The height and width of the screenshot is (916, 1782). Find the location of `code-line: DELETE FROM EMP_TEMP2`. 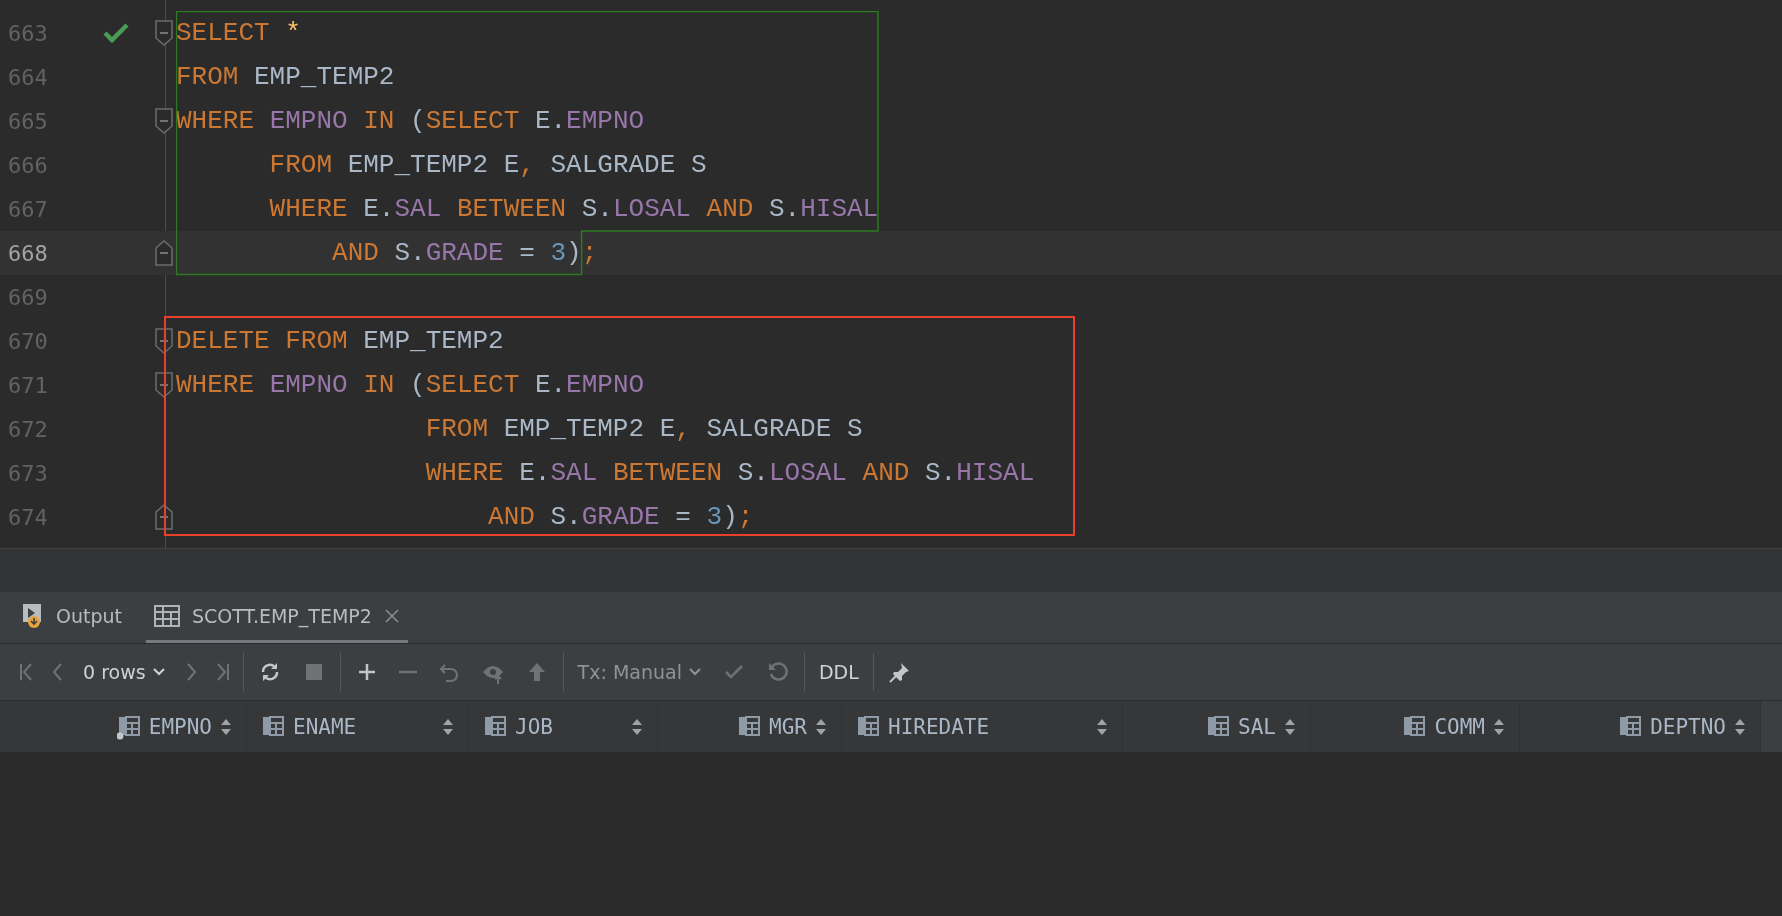

code-line: DELETE FROM EMP_TEMP2 is located at coordinates (340, 341).